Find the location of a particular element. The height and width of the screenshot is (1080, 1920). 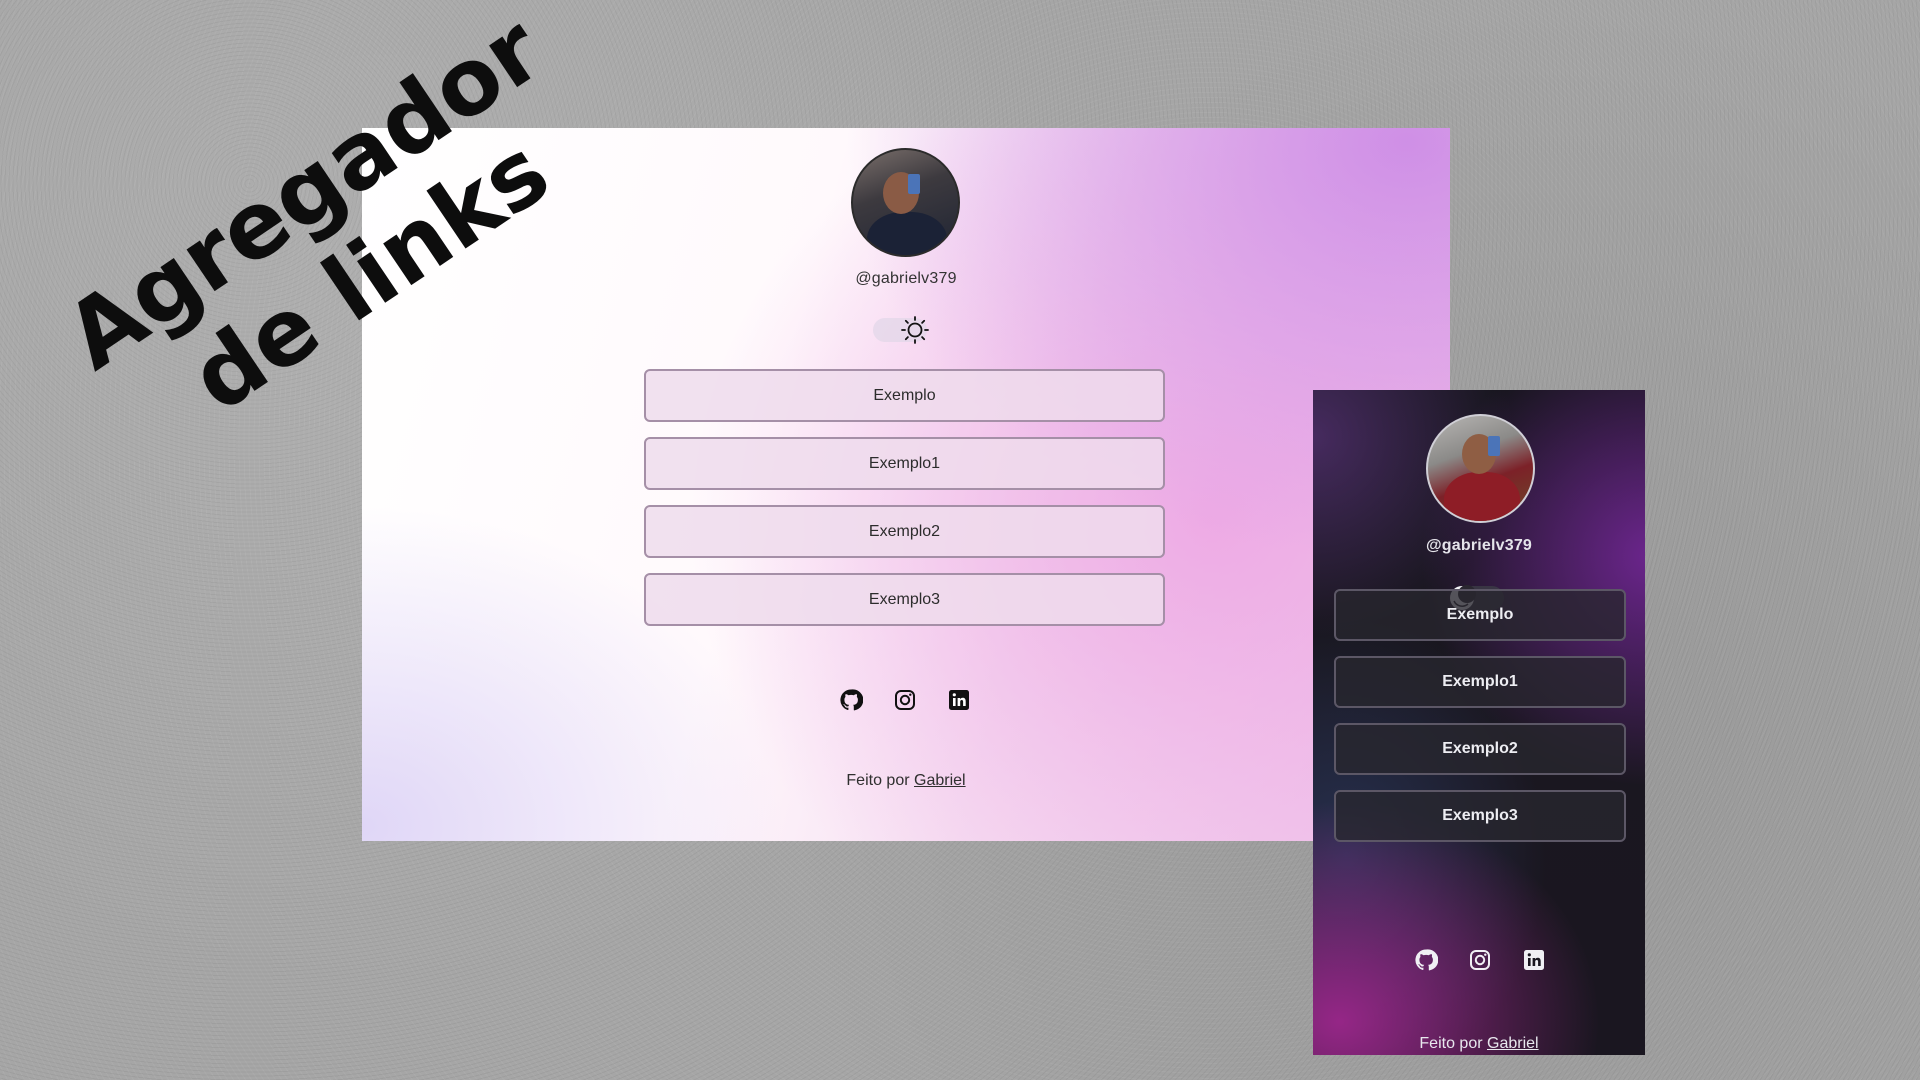

username: @gabrielv379 is located at coordinates (1479, 545).